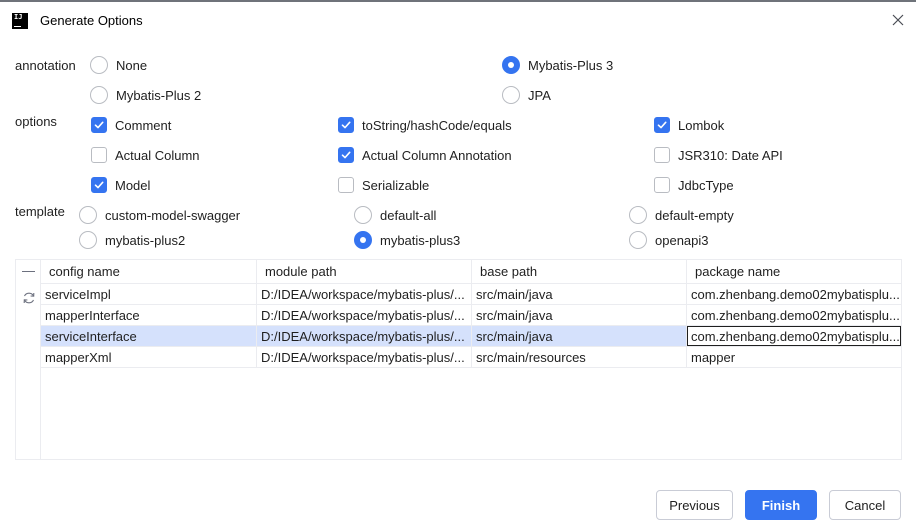 The height and width of the screenshot is (530, 916). What do you see at coordinates (579, 271) in the screenshot?
I see `column-header: base path` at bounding box center [579, 271].